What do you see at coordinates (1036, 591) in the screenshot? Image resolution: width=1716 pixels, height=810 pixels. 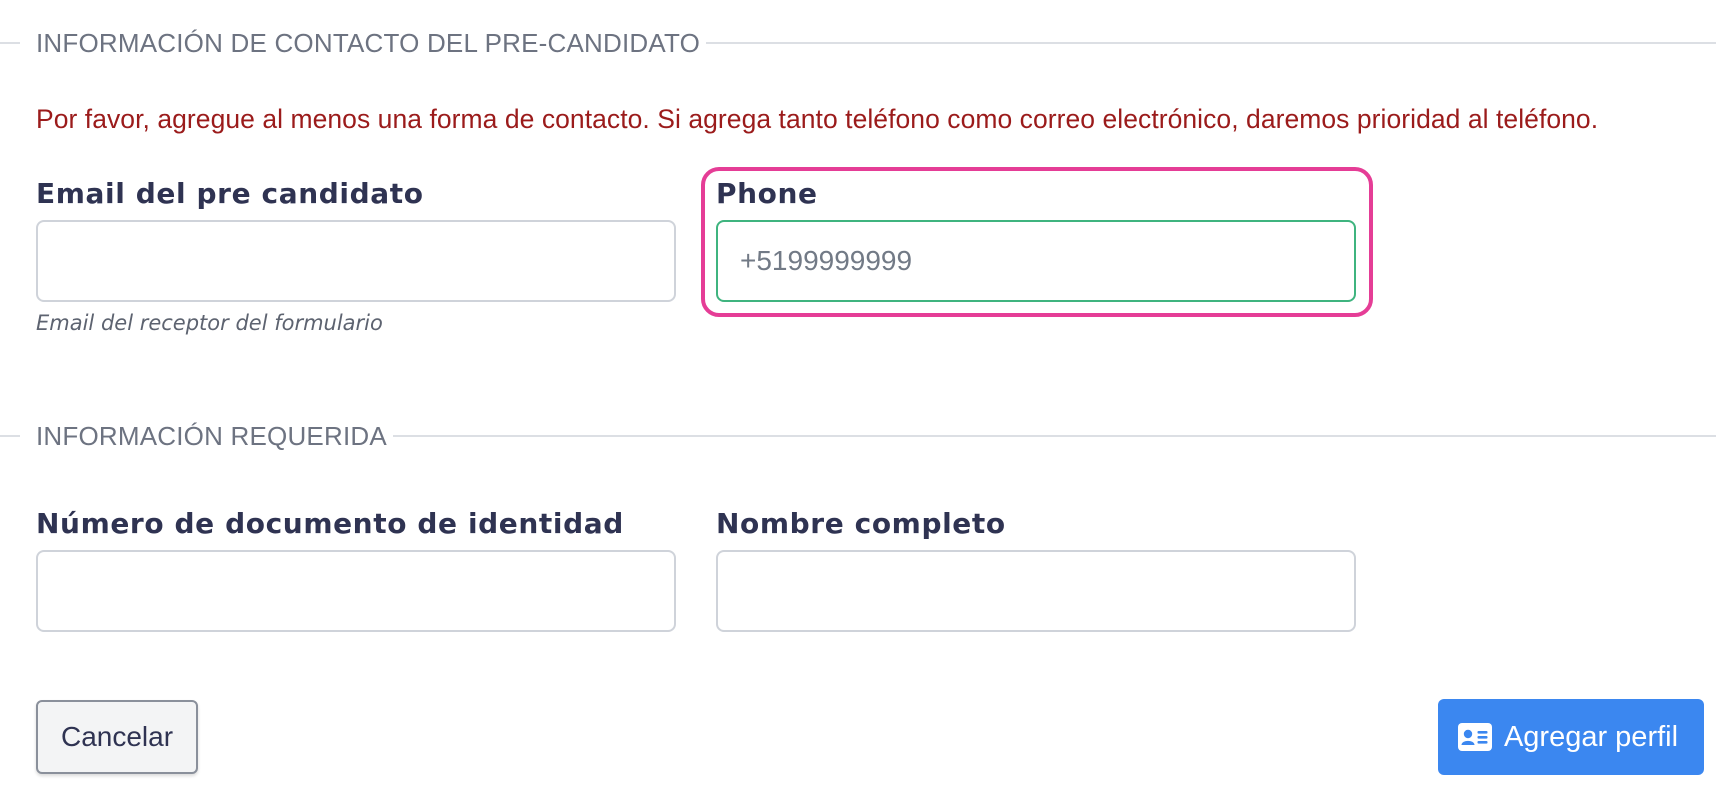 I see `full-name-input` at bounding box center [1036, 591].